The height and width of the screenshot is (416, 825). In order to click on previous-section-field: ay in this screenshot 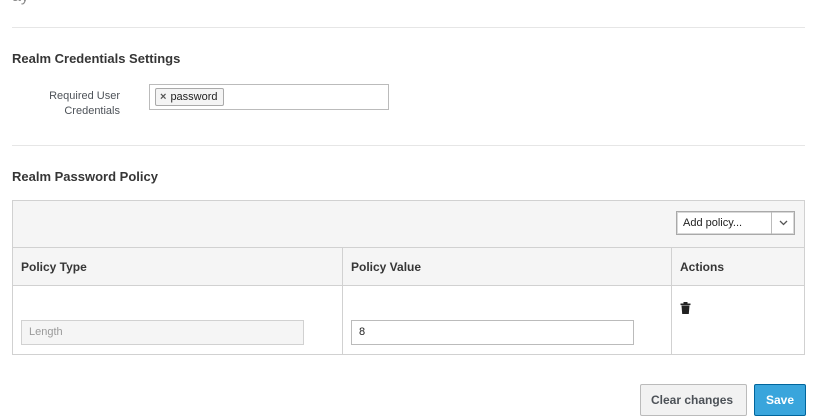, I will do `click(20, 3)`.